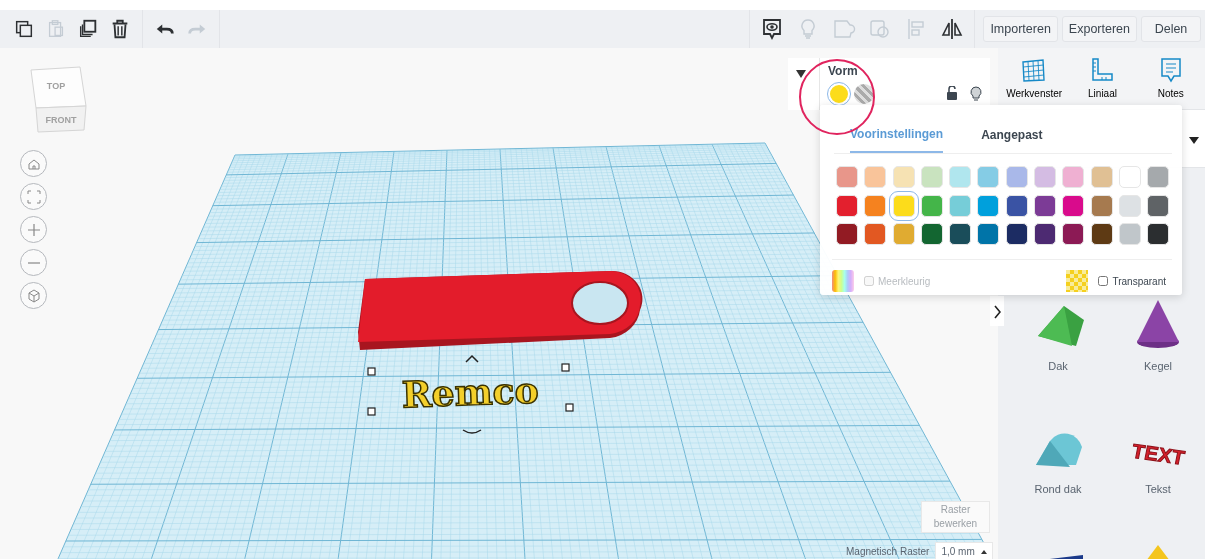 The width and height of the screenshot is (1205, 559). I want to click on snap-grid-label: Magnetisch Raster, so click(888, 552).